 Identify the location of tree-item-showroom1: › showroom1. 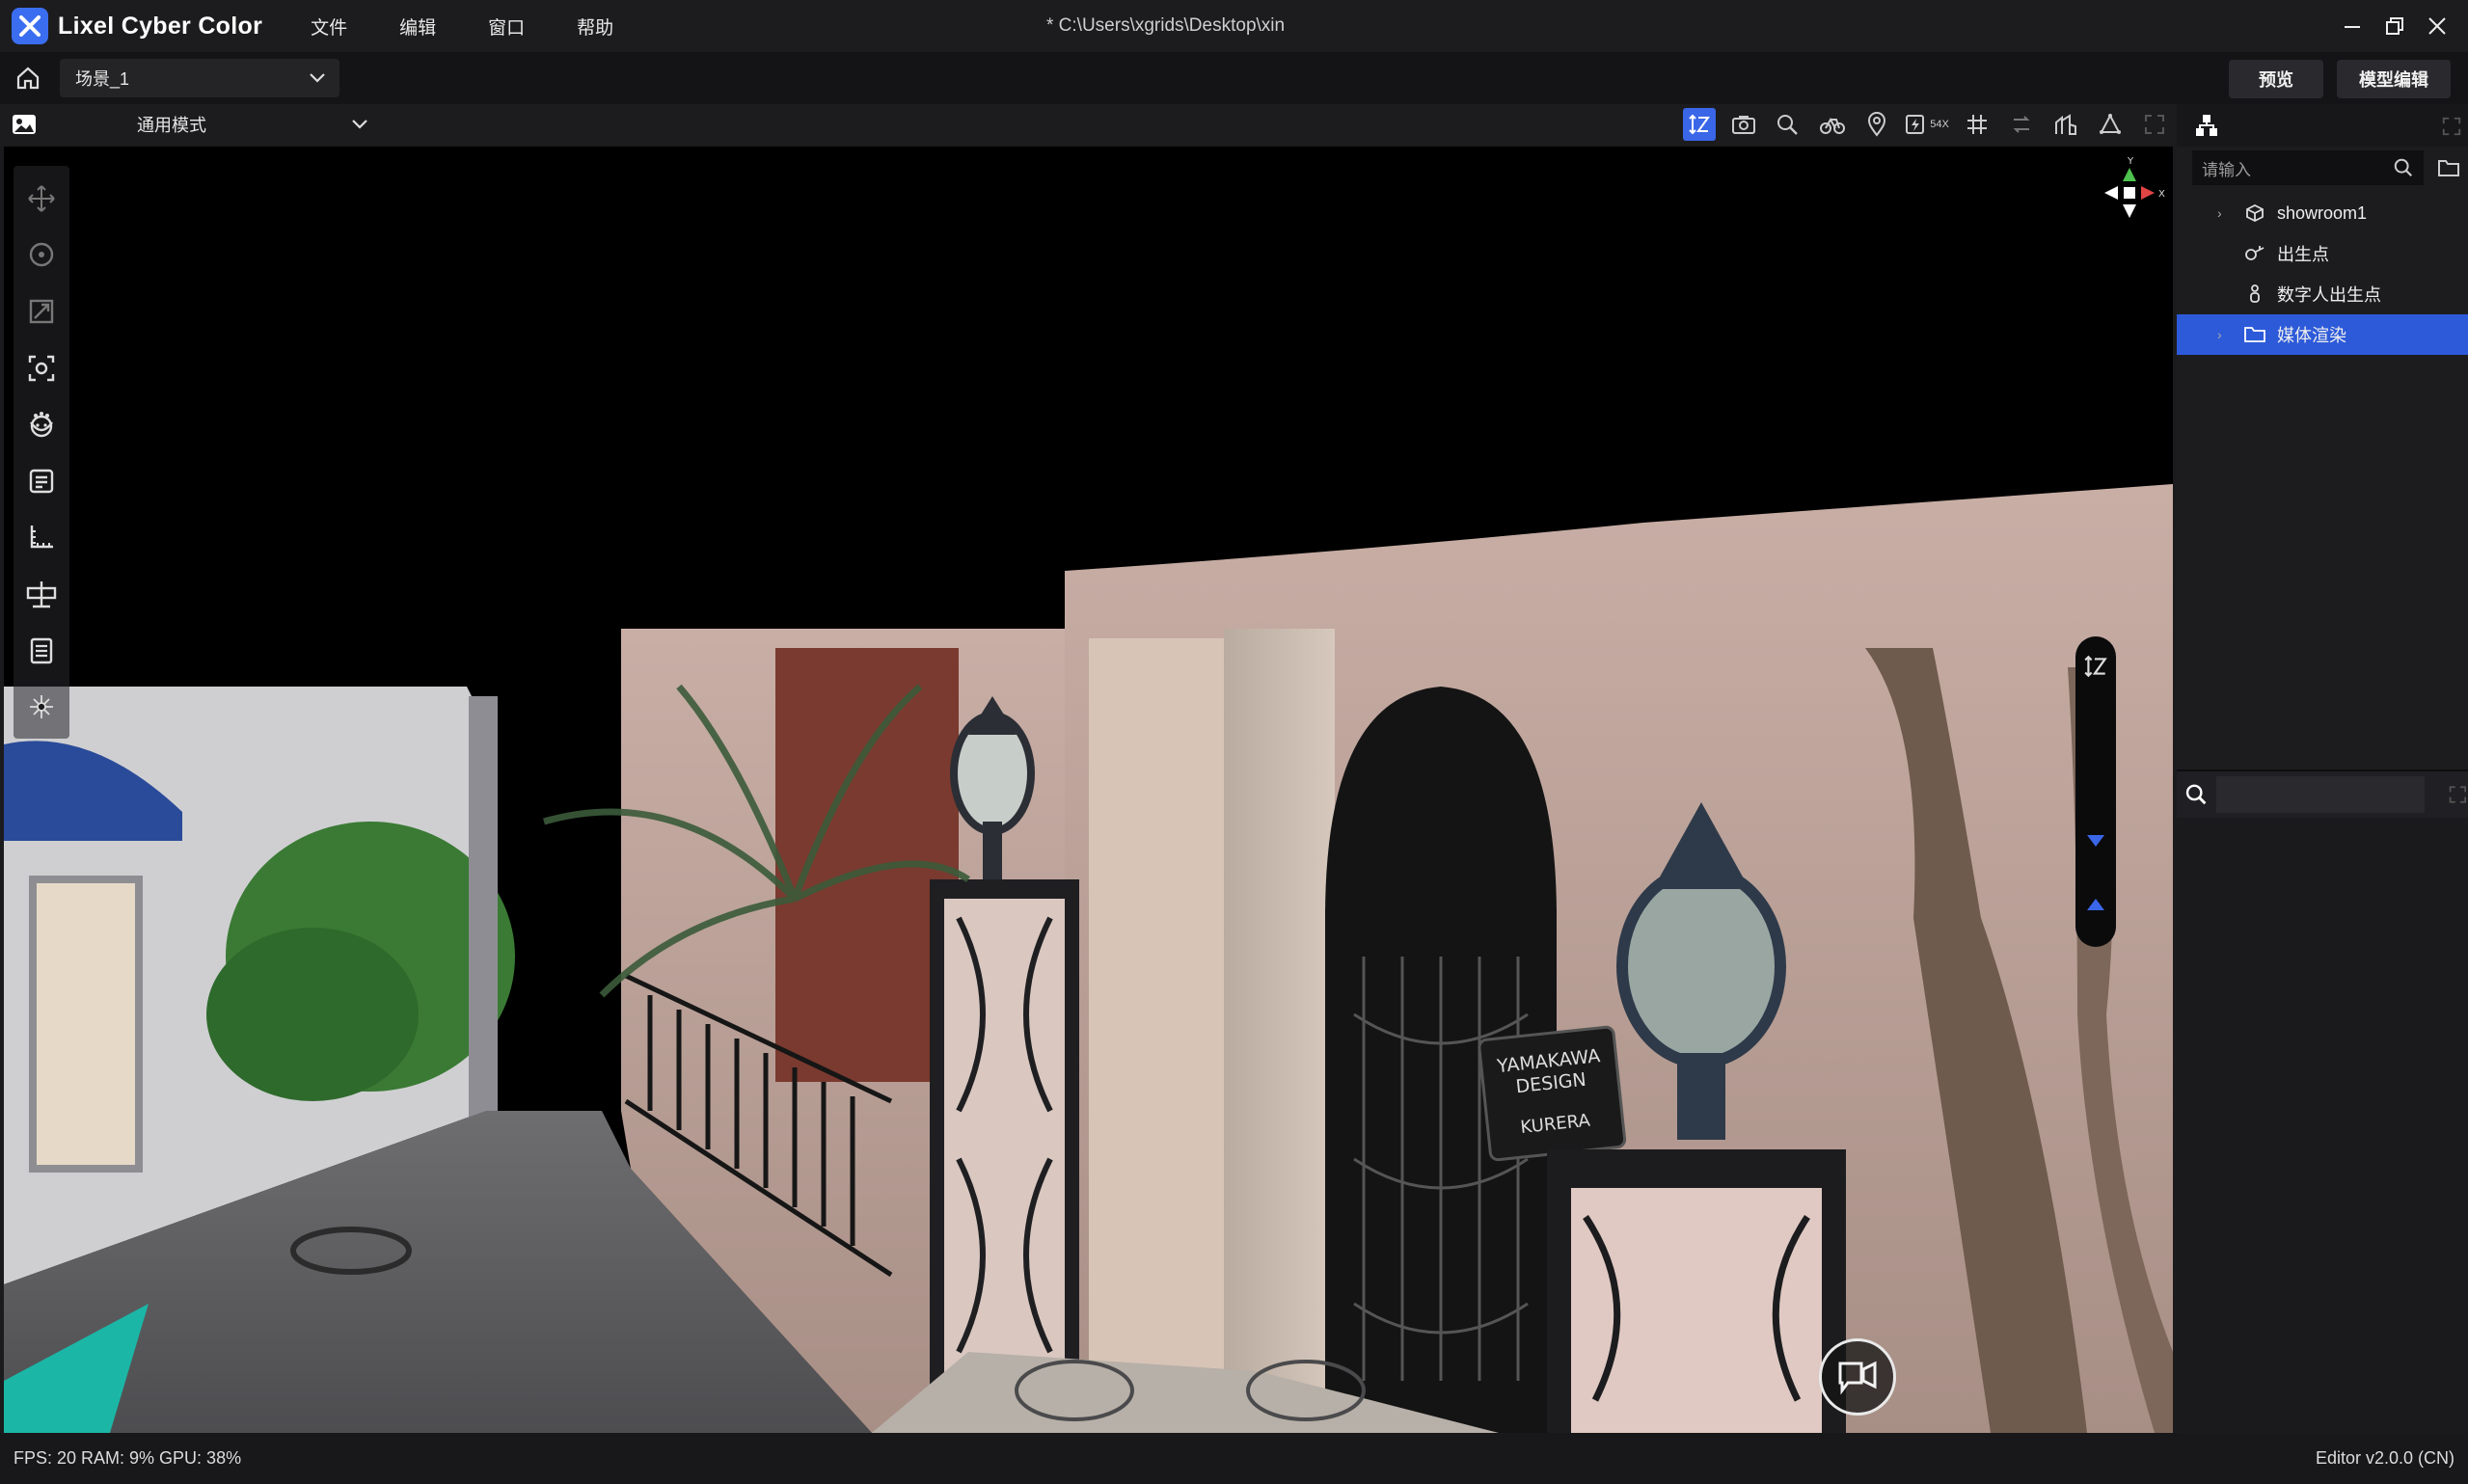
(2322, 213).